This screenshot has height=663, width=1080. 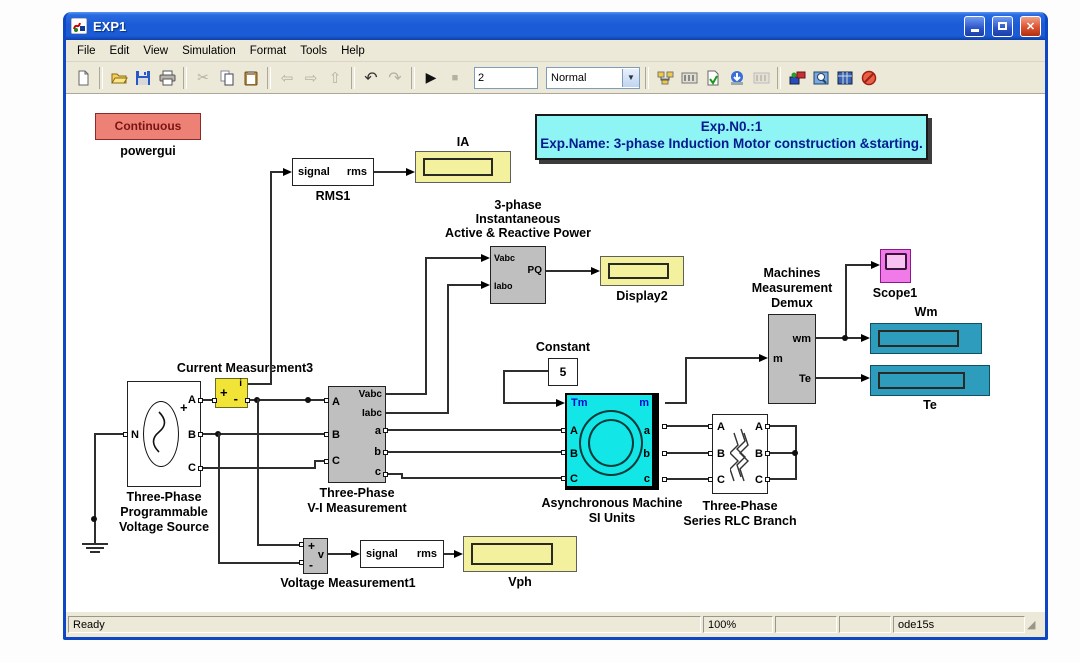 I want to click on block-async-machine: Tm m A B C a b c, so click(x=612, y=441).